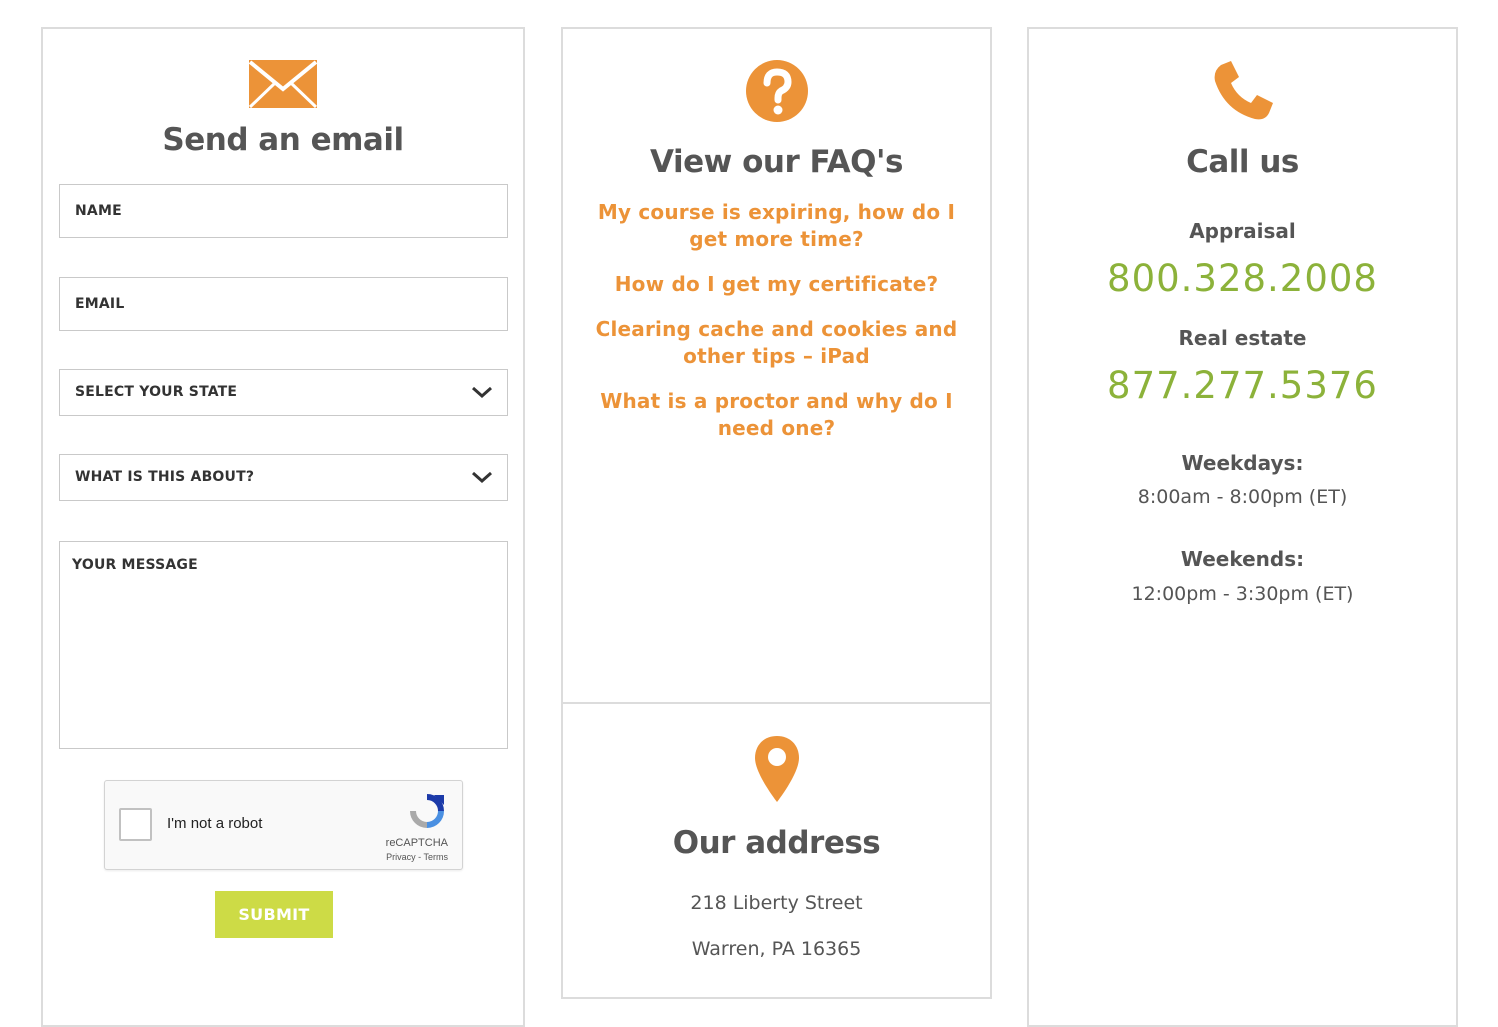  I want to click on realestate-phone: 877.277.5376, so click(1242, 385).